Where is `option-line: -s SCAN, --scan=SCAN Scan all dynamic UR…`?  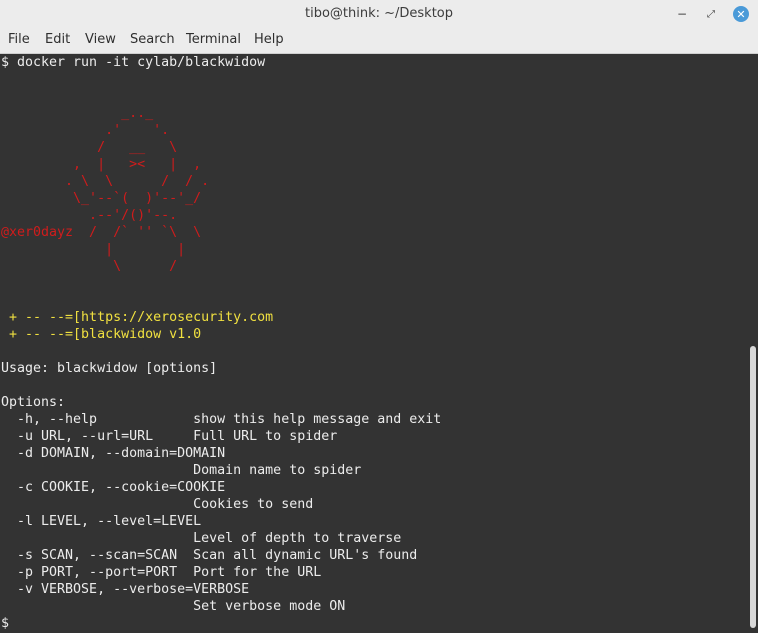
option-line: -s SCAN, --scan=SCAN Scan all dynamic UR… is located at coordinates (209, 555).